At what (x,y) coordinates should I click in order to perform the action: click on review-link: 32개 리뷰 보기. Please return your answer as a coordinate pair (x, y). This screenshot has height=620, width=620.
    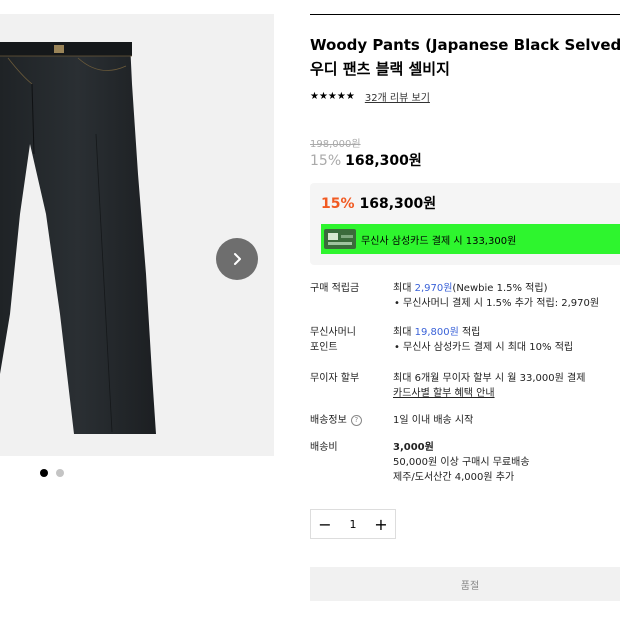
    Looking at the image, I should click on (397, 96).